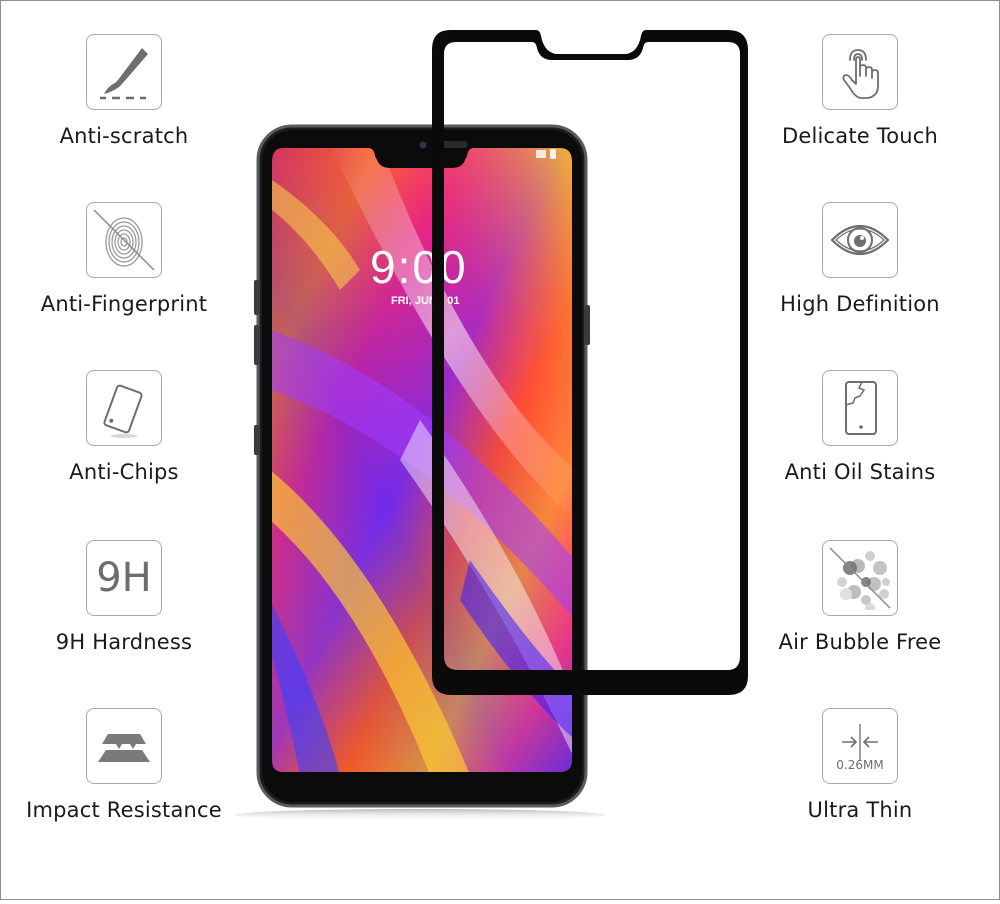 Image resolution: width=1000 pixels, height=904 pixels. What do you see at coordinates (860, 240) in the screenshot?
I see `eye-icon` at bounding box center [860, 240].